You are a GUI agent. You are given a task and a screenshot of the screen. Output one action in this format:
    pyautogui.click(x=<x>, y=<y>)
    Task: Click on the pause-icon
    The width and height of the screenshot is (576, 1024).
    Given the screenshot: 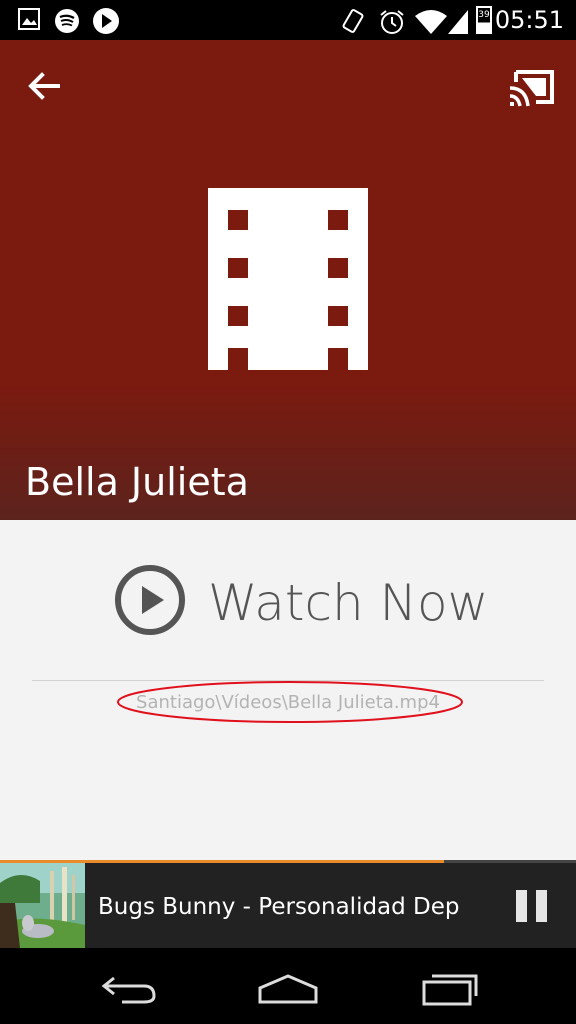 What is the action you would take?
    pyautogui.click(x=532, y=906)
    